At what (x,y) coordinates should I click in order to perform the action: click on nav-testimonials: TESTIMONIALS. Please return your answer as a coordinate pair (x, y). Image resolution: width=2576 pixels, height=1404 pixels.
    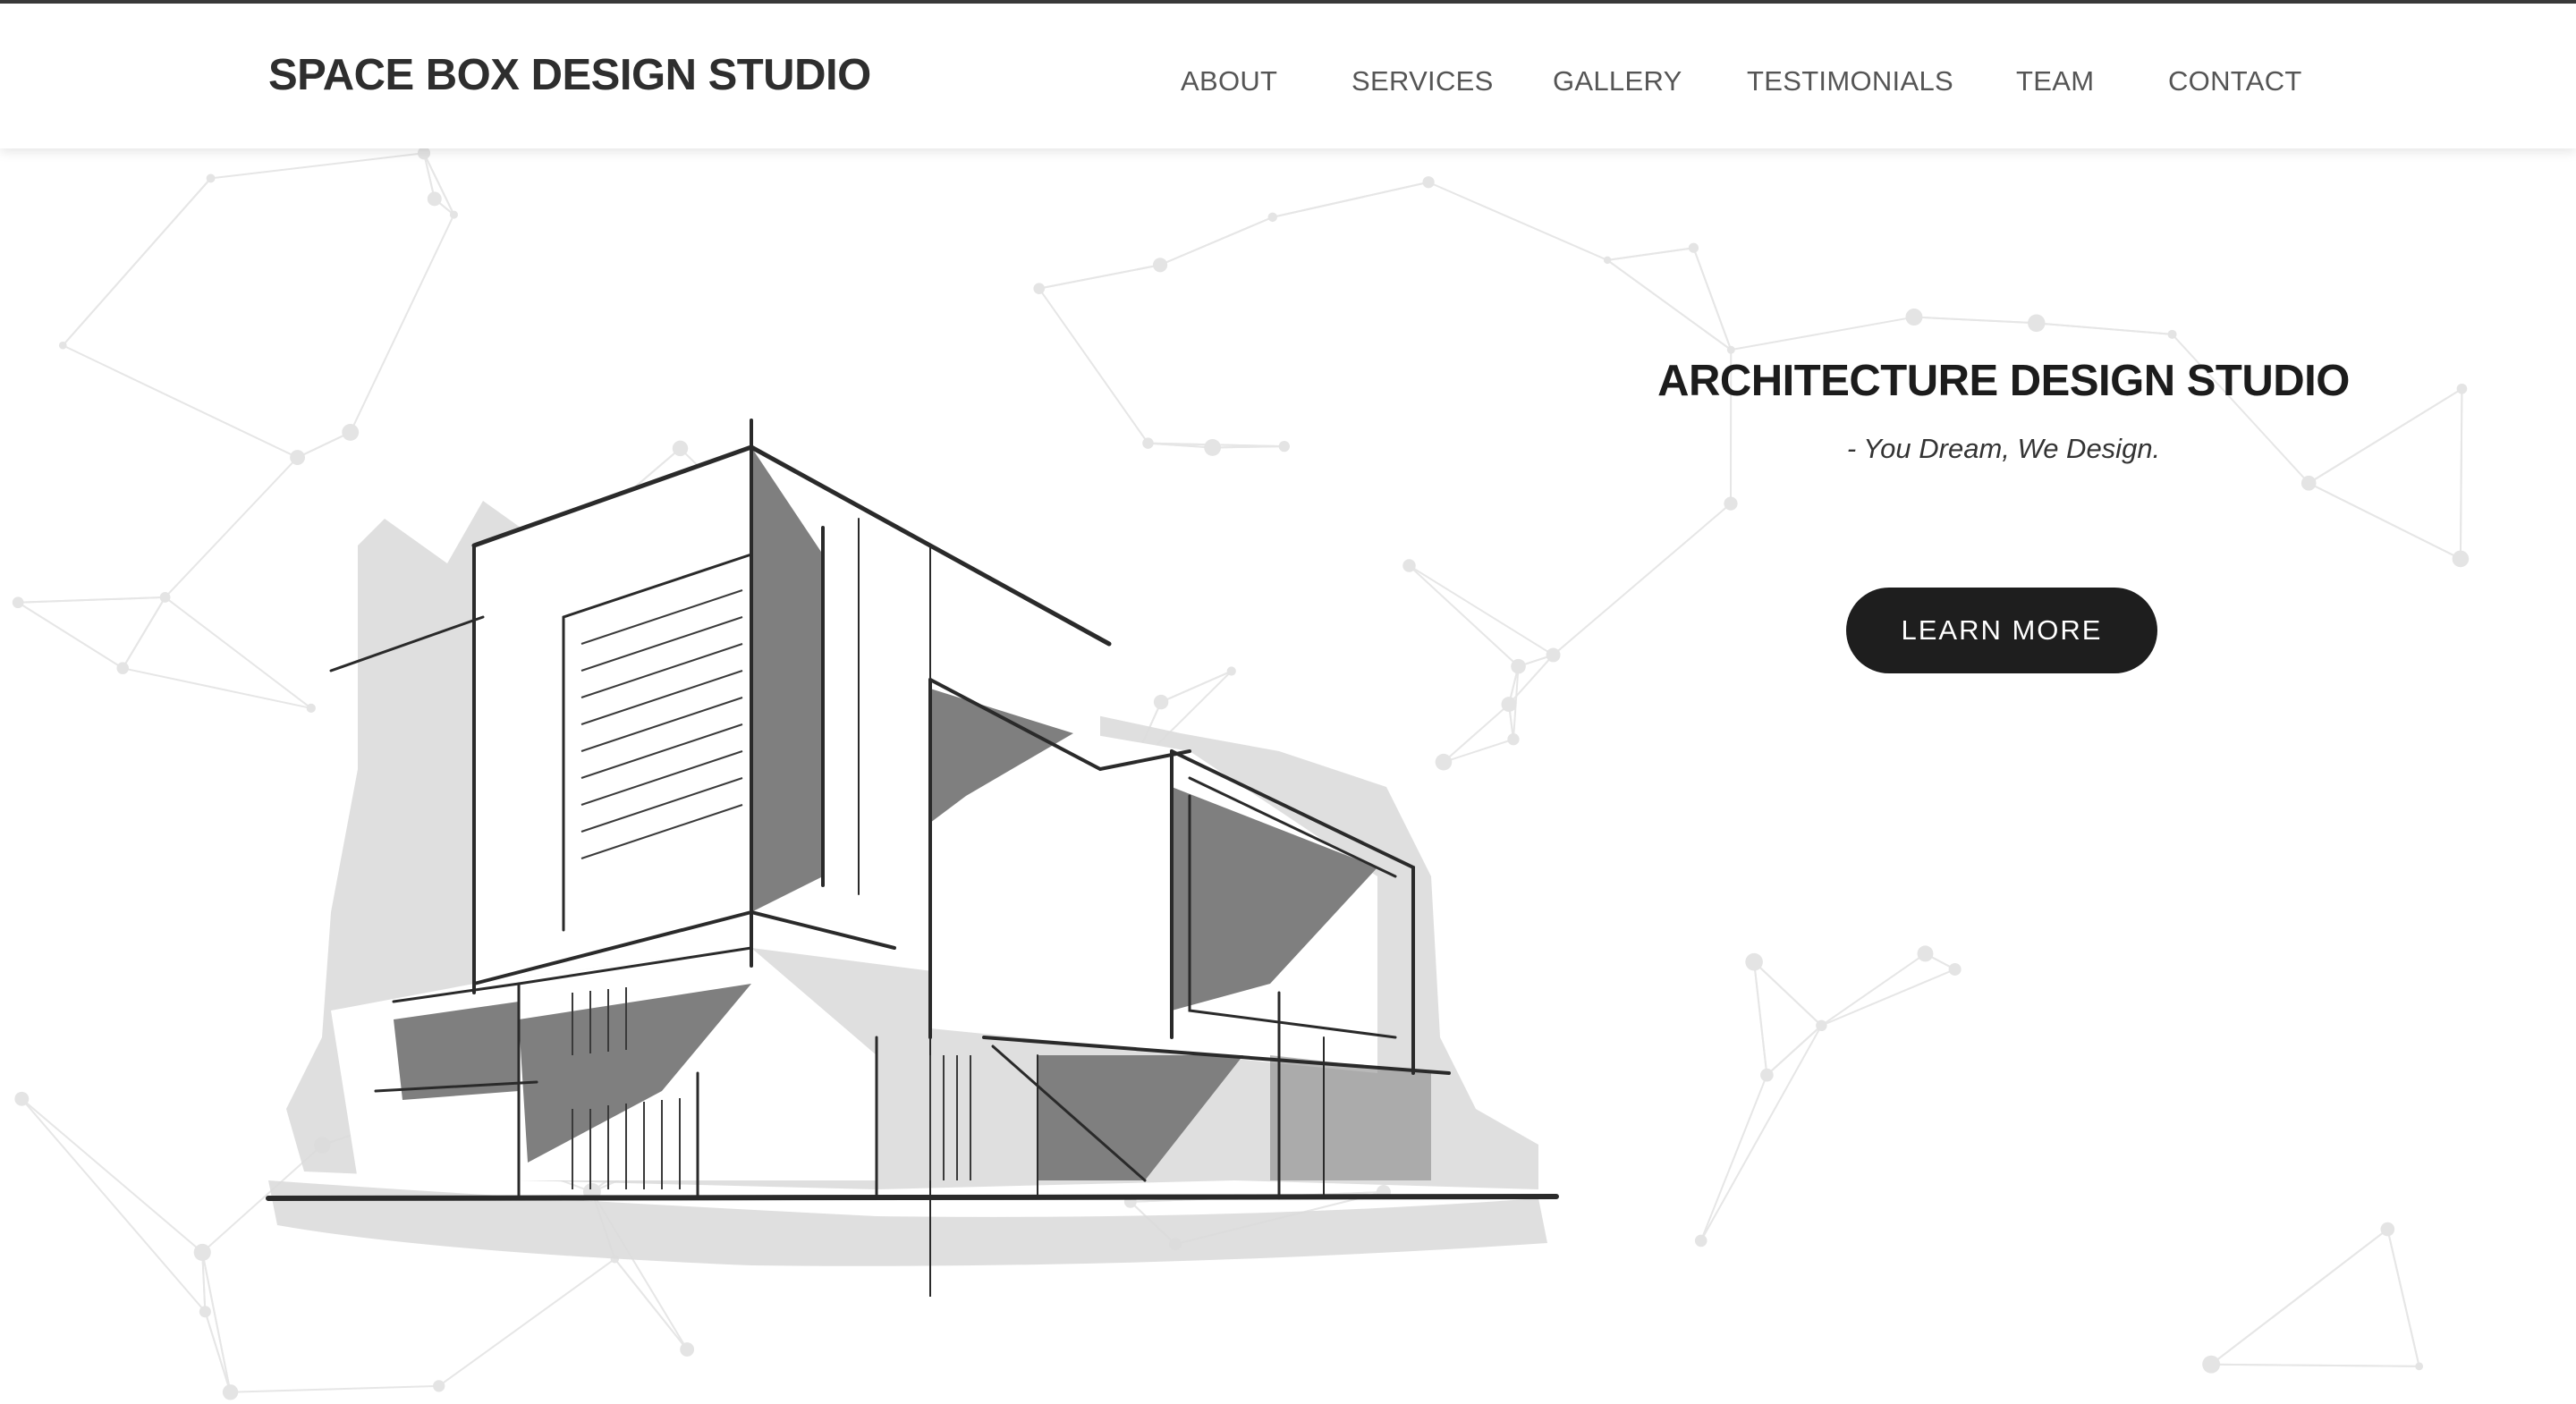
    Looking at the image, I should click on (1850, 81).